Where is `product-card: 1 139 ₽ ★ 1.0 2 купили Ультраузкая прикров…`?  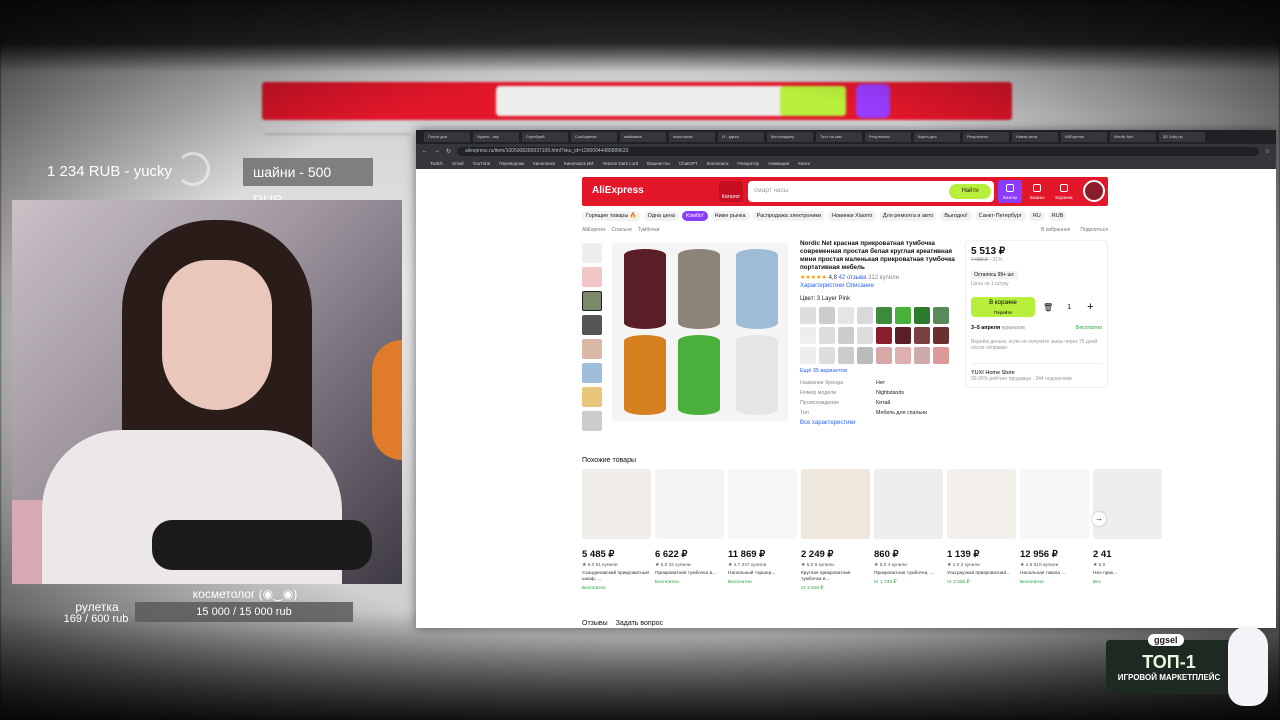
product-card: 1 139 ₽ ★ 1.0 2 купили Ультраузкая прикров… is located at coordinates (981, 530).